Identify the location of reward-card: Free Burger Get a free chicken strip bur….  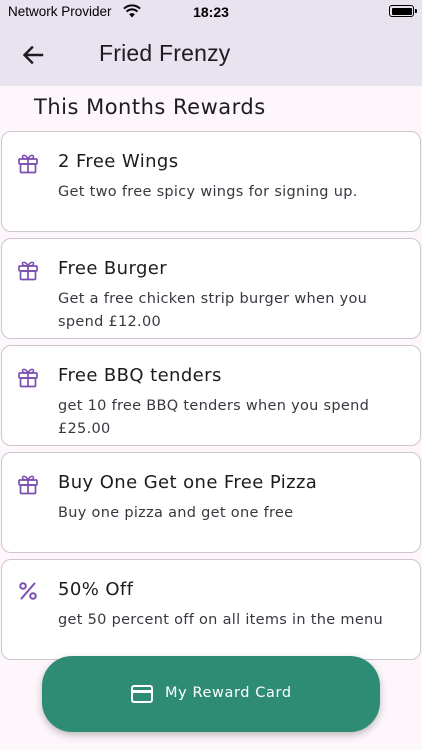
(211, 288).